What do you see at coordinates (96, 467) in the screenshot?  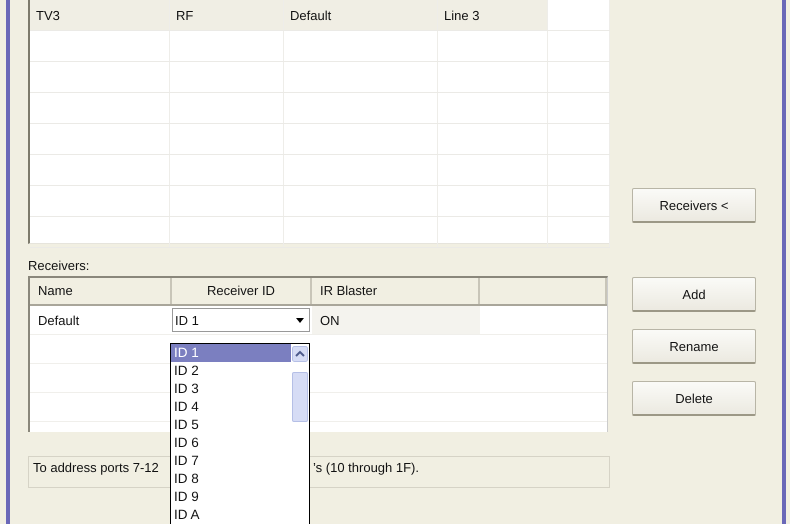 I see `message-text: To address ports 7-12` at bounding box center [96, 467].